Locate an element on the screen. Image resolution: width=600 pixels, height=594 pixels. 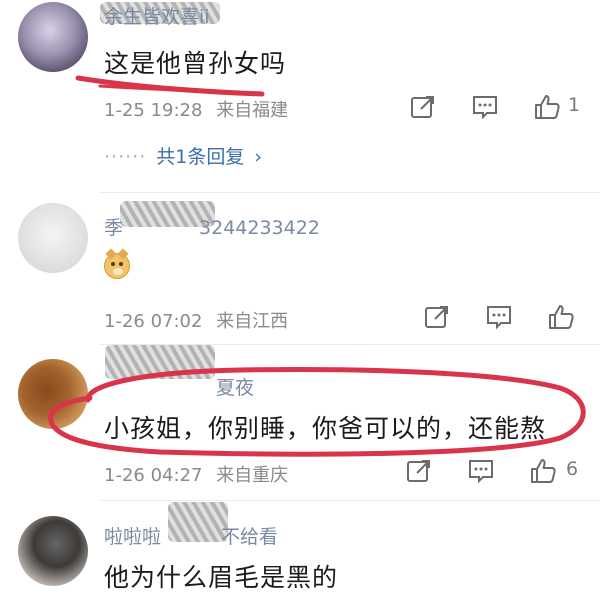
comment-actions is located at coordinates (495, 320).